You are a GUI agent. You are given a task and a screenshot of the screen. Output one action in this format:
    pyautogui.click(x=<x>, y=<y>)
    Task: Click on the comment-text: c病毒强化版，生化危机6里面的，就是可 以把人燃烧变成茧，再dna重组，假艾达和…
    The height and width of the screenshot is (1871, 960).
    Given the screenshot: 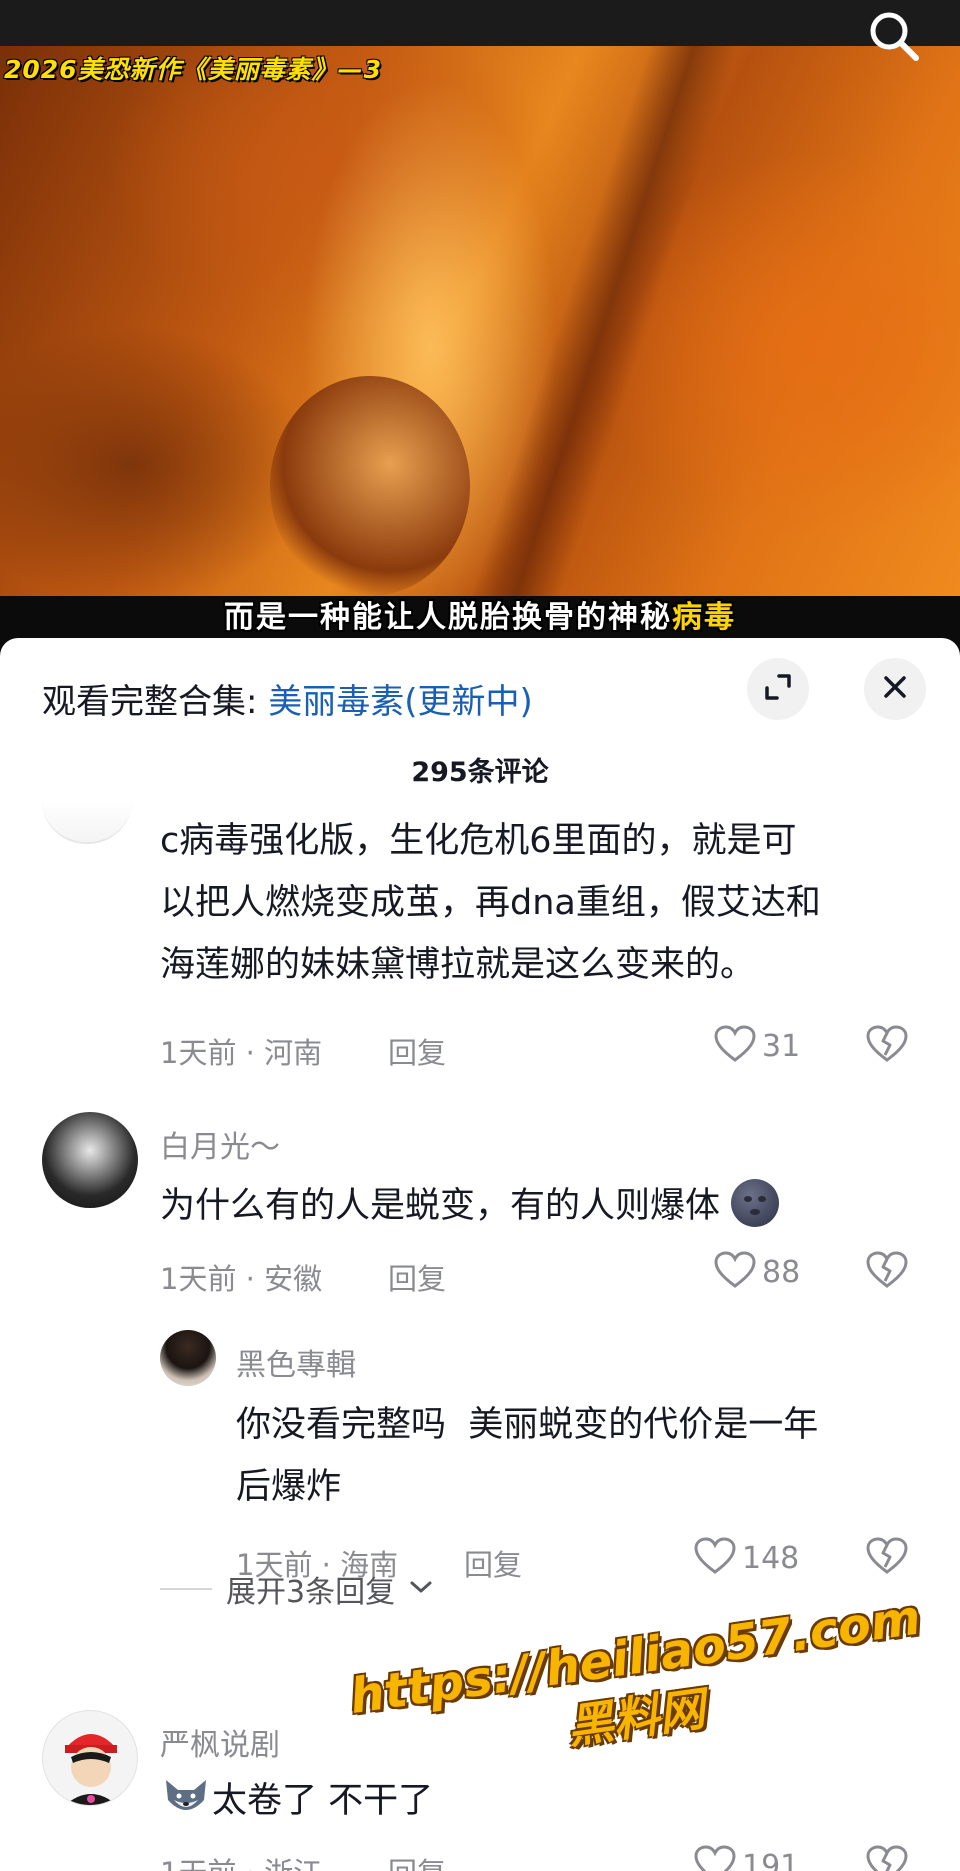 What is the action you would take?
    pyautogui.click(x=540, y=903)
    